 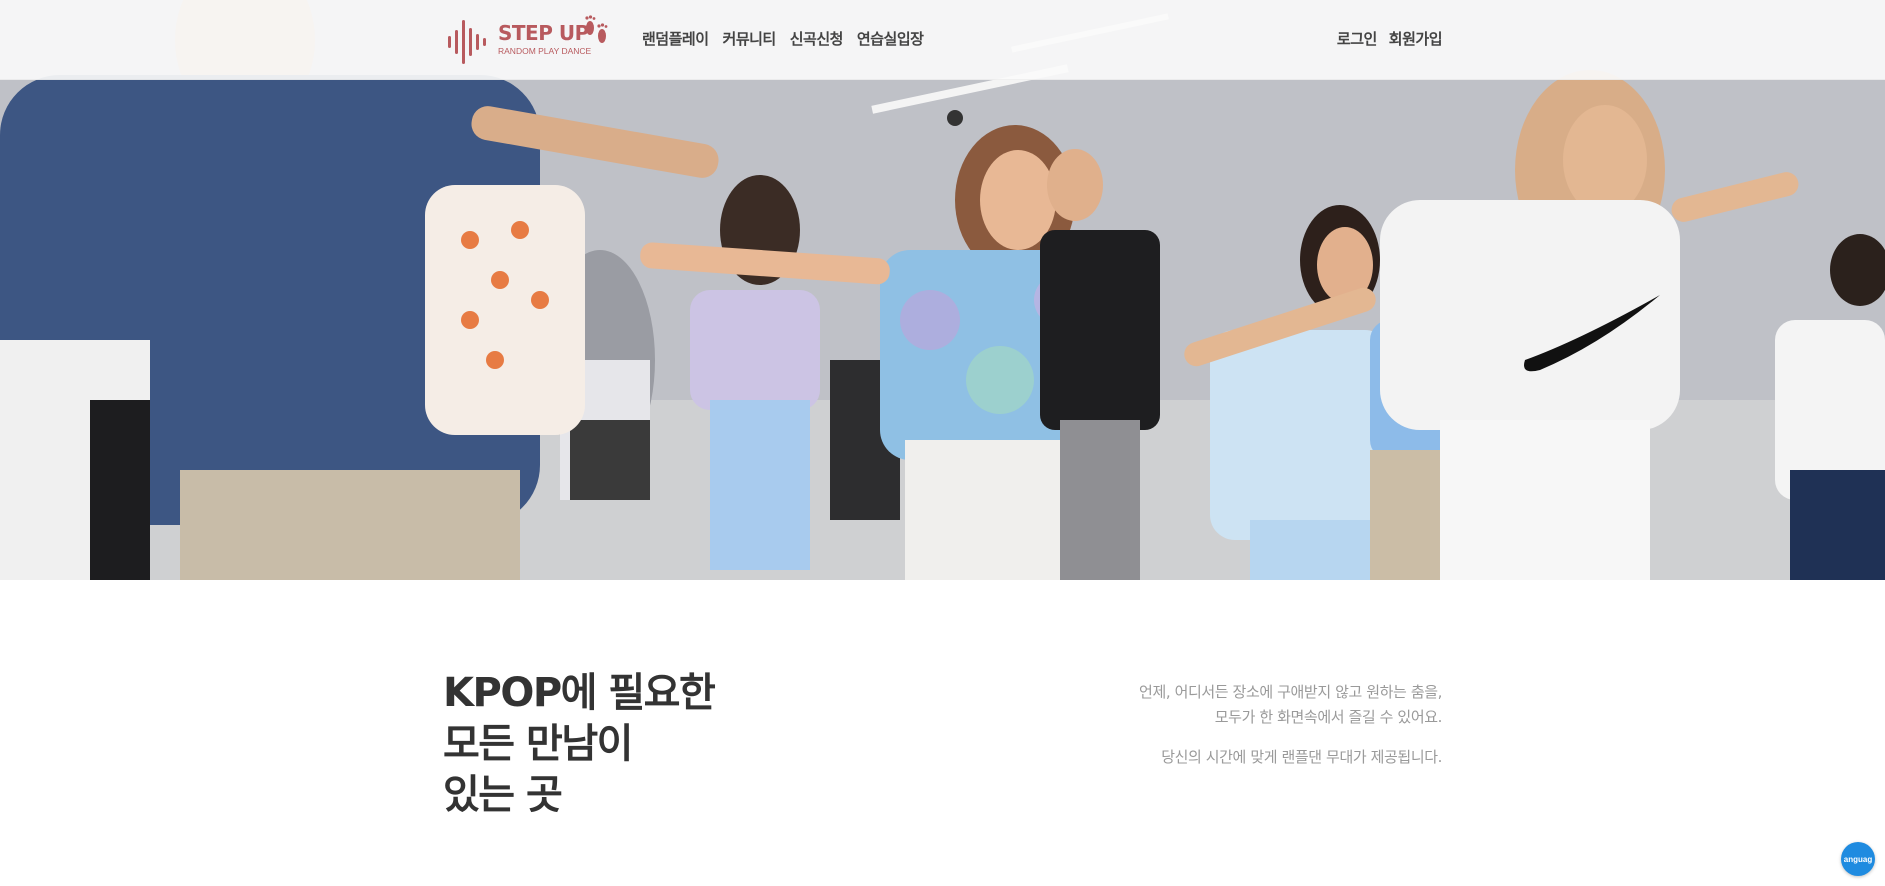 What do you see at coordinates (1328, 717) in the screenshot?
I see `description-line-2: 모두가 한 화면속에서 즐길 수 있어요.` at bounding box center [1328, 717].